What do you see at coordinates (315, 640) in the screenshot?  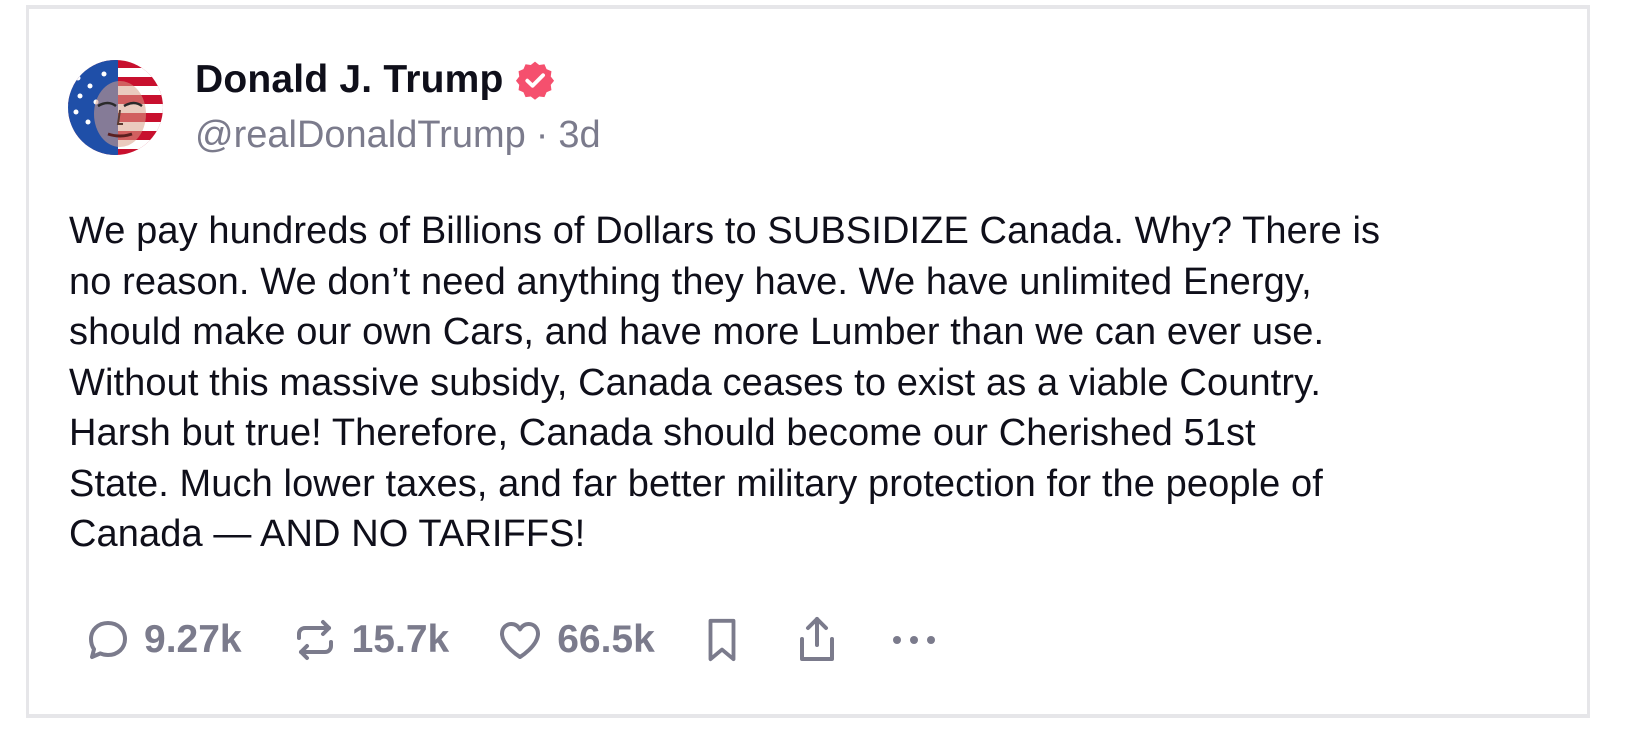 I see `repost-icon` at bounding box center [315, 640].